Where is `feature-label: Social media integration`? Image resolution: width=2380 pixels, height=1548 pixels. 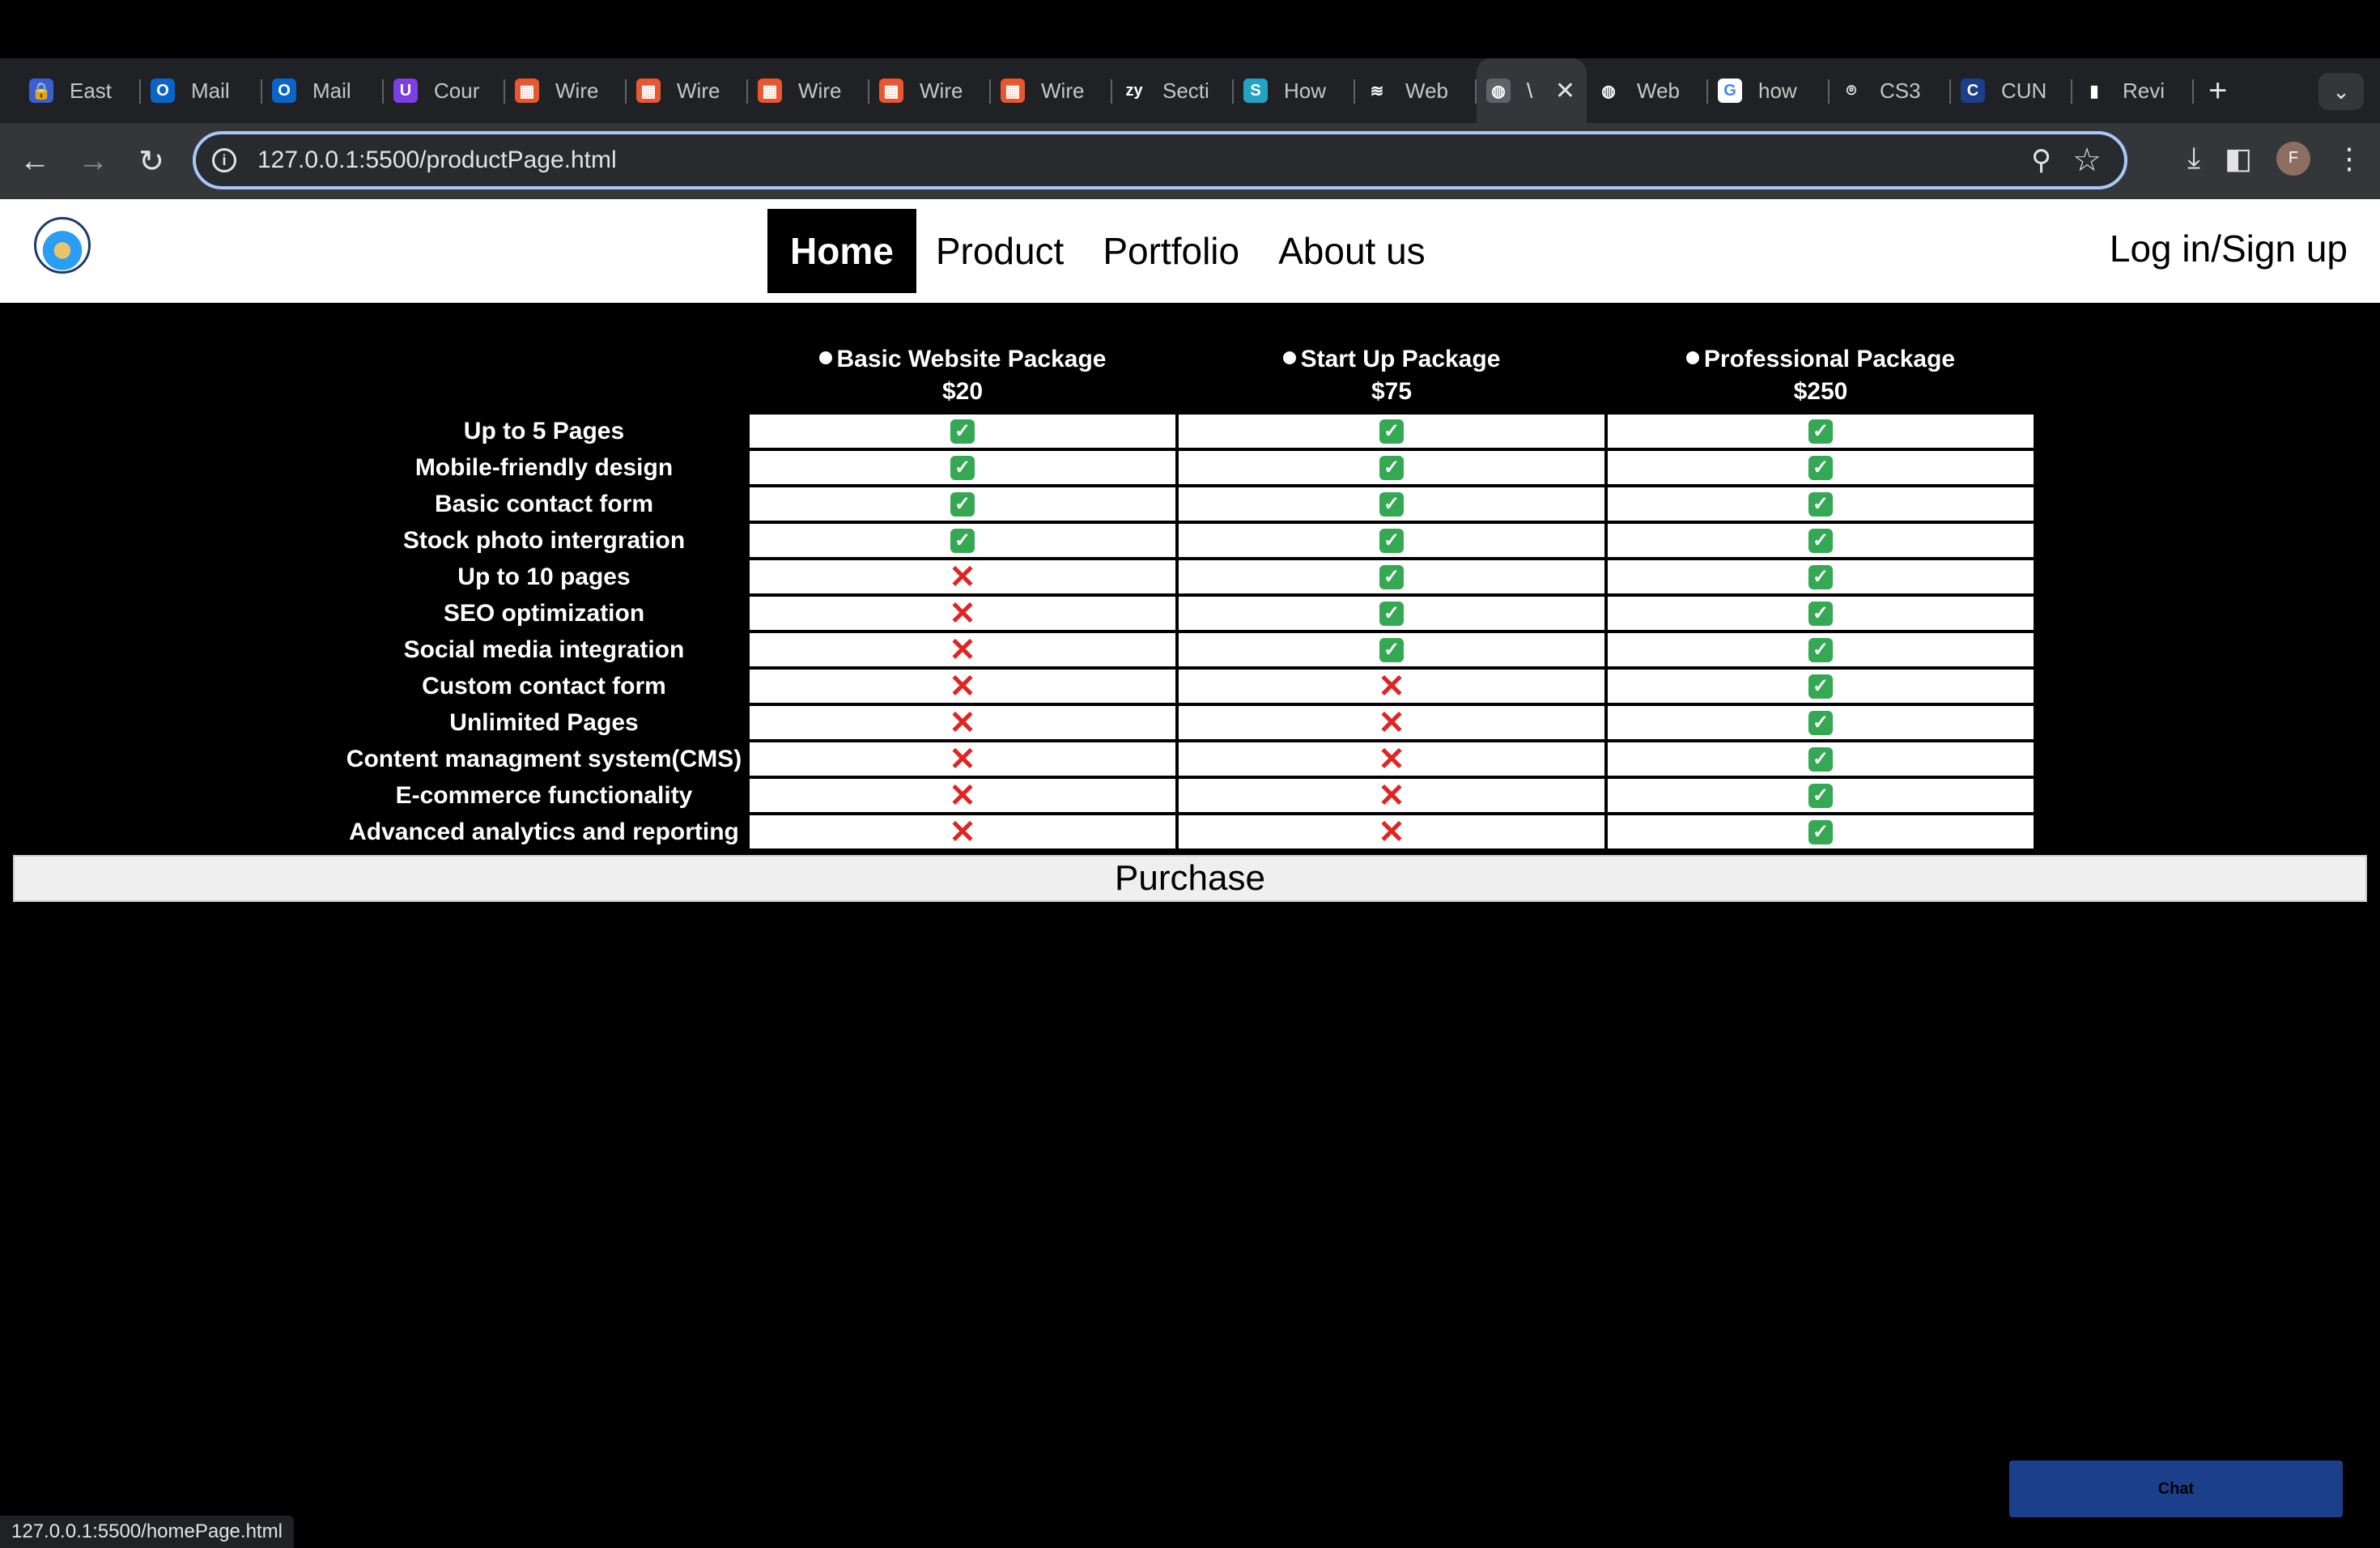
feature-label: Social media integration is located at coordinates (544, 650).